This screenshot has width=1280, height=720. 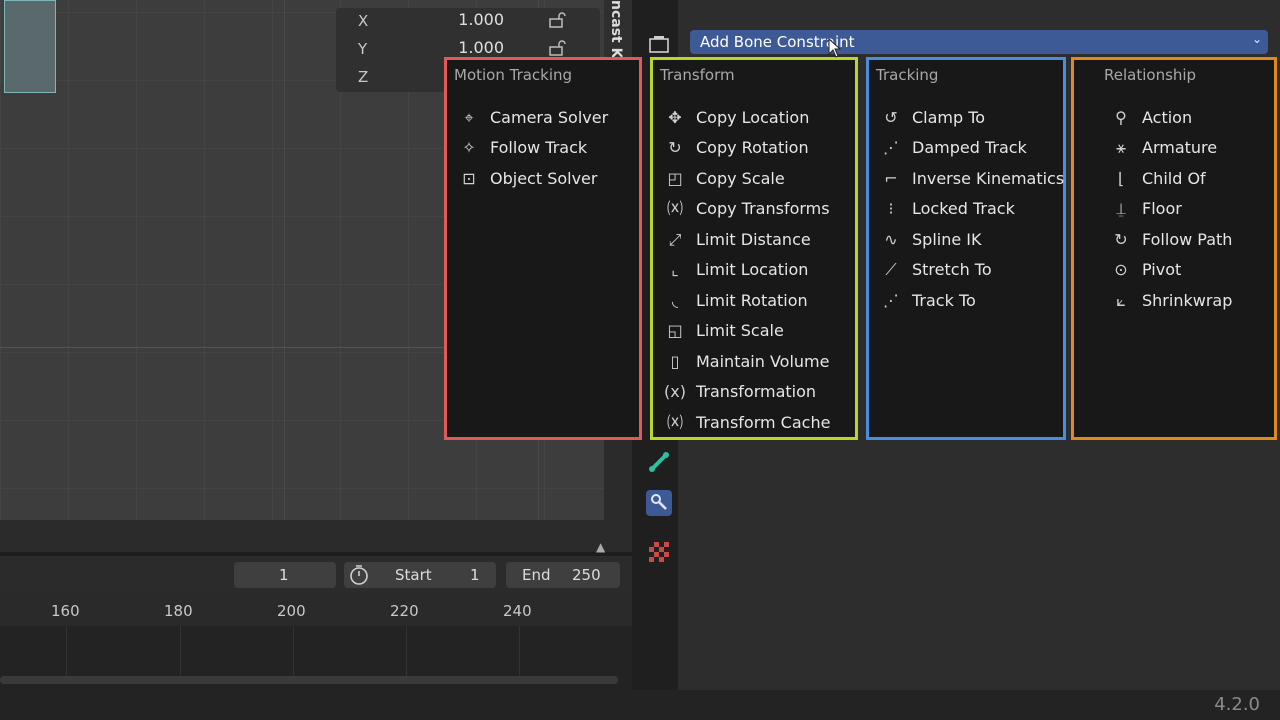 I want to click on stopwatch-icon, so click(x=359, y=577).